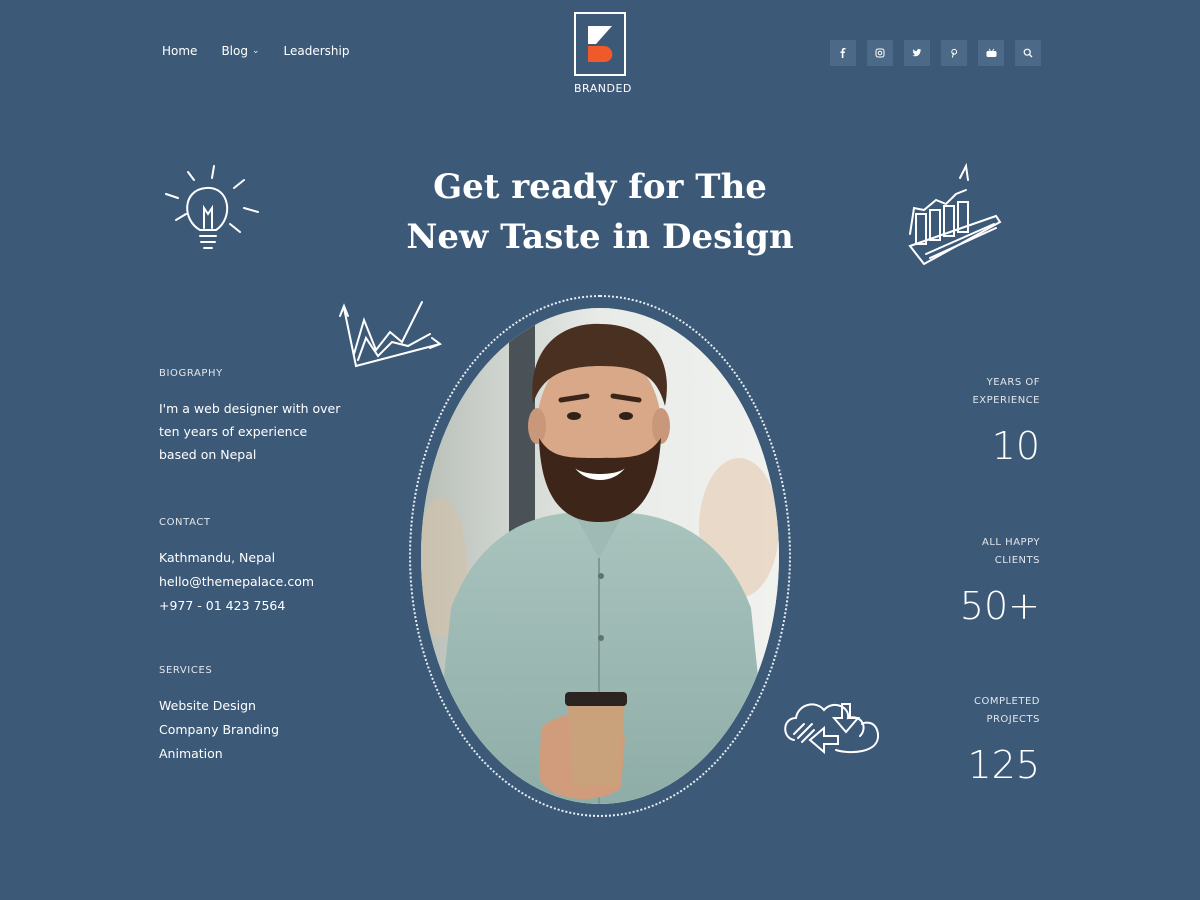 This screenshot has width=1200, height=900. I want to click on contact-label: CONTACT, so click(185, 522).